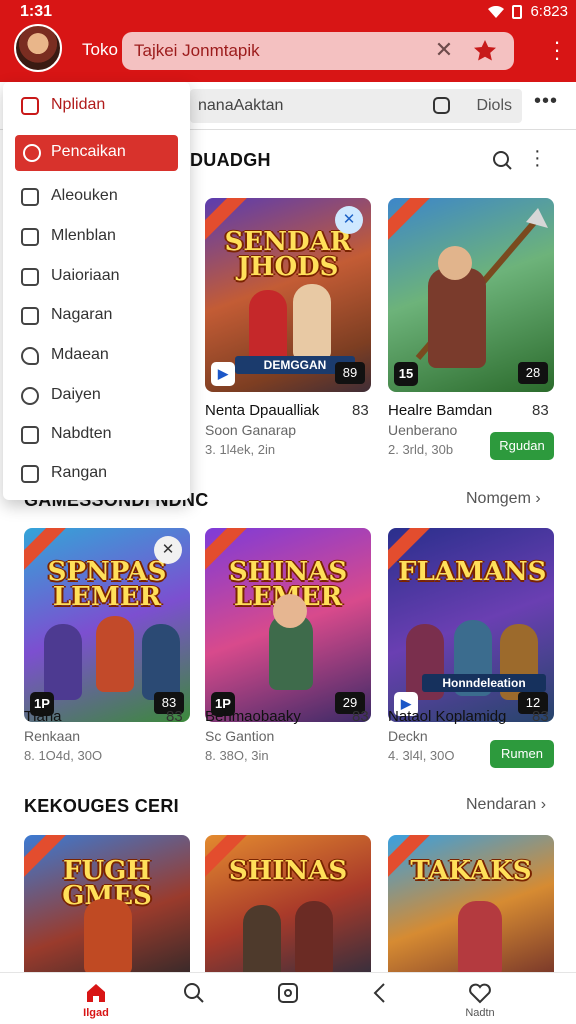 The height and width of the screenshot is (1024, 576). Describe the element at coordinates (421, 755) in the screenshot. I see `game-meta: 4. 3l4l, 30O` at that location.